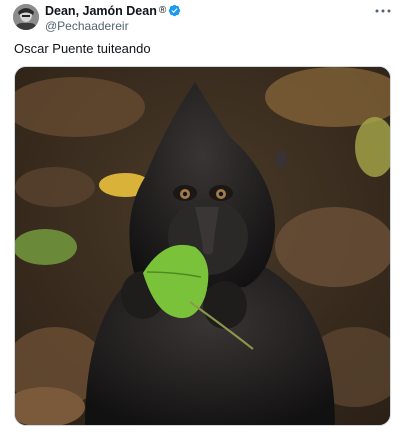 This screenshot has height=435, width=415. What do you see at coordinates (101, 11) in the screenshot?
I see `author-display-name: Dean, Jamón Dean` at bounding box center [101, 11].